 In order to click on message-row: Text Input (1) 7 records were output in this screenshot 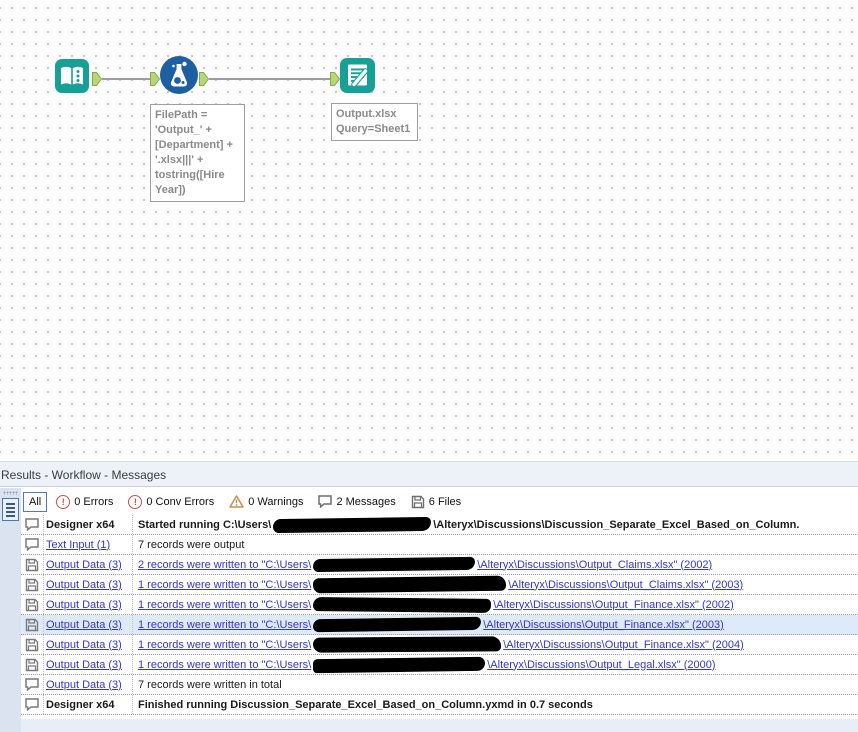, I will do `click(439, 545)`.